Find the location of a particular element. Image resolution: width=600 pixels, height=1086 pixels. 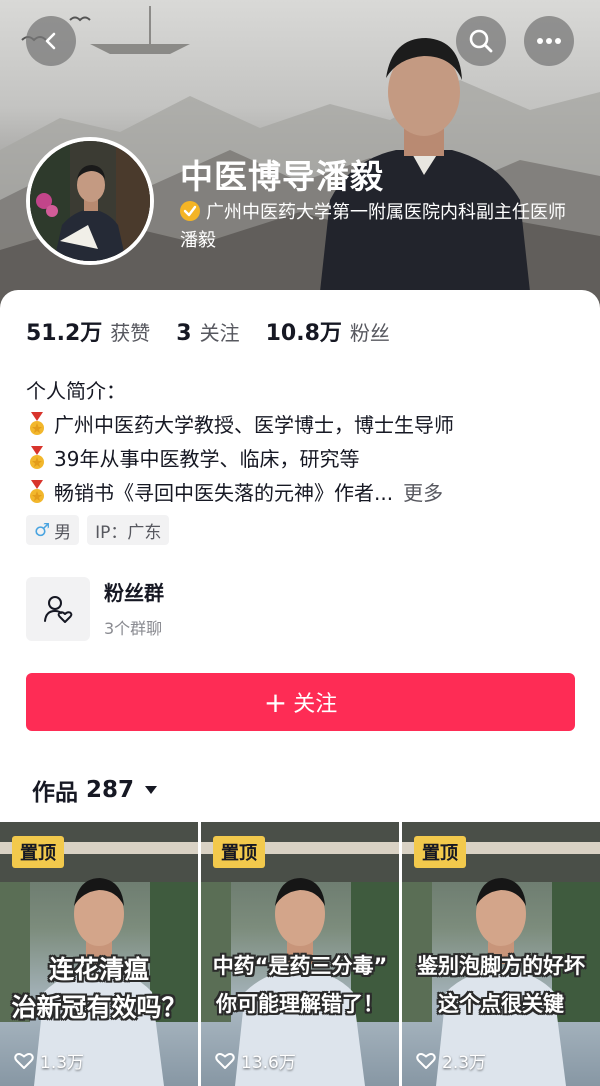

fans-group-icon-box is located at coordinates (58, 609).